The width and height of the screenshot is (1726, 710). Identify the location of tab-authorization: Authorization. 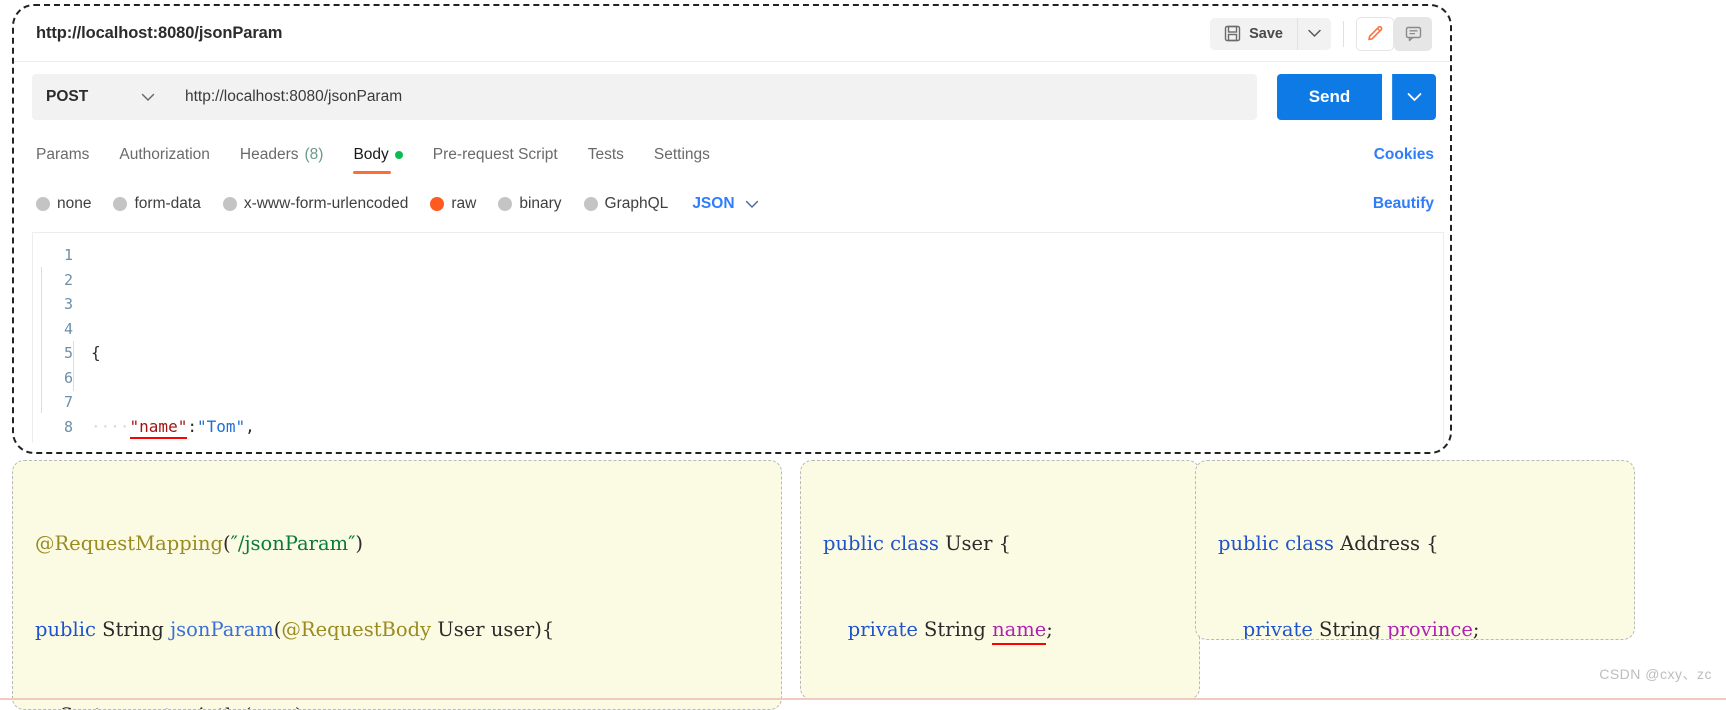
(164, 155).